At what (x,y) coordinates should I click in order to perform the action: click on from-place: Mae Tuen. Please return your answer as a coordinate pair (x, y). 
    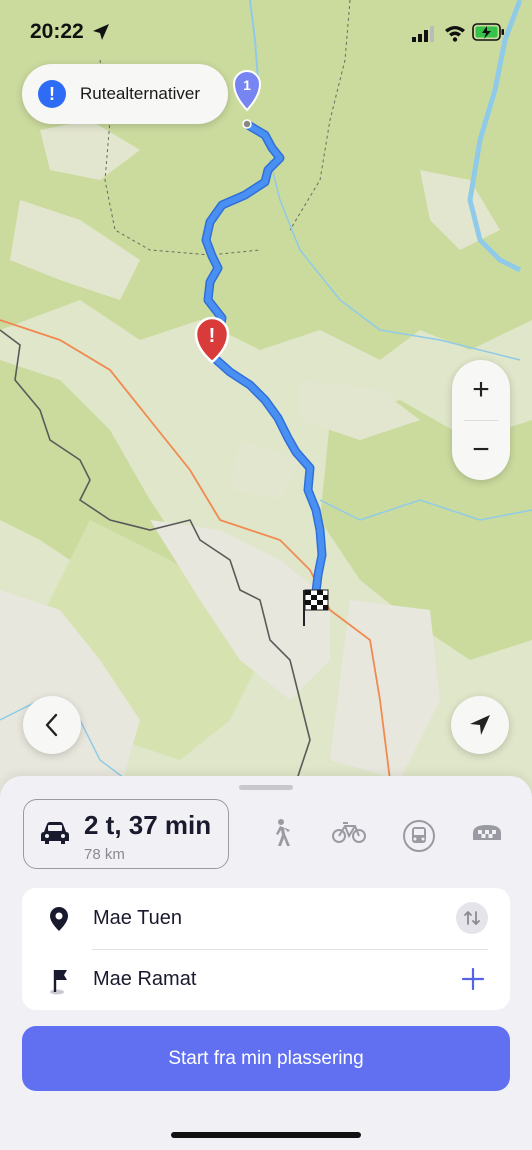
    Looking at the image, I should click on (137, 918).